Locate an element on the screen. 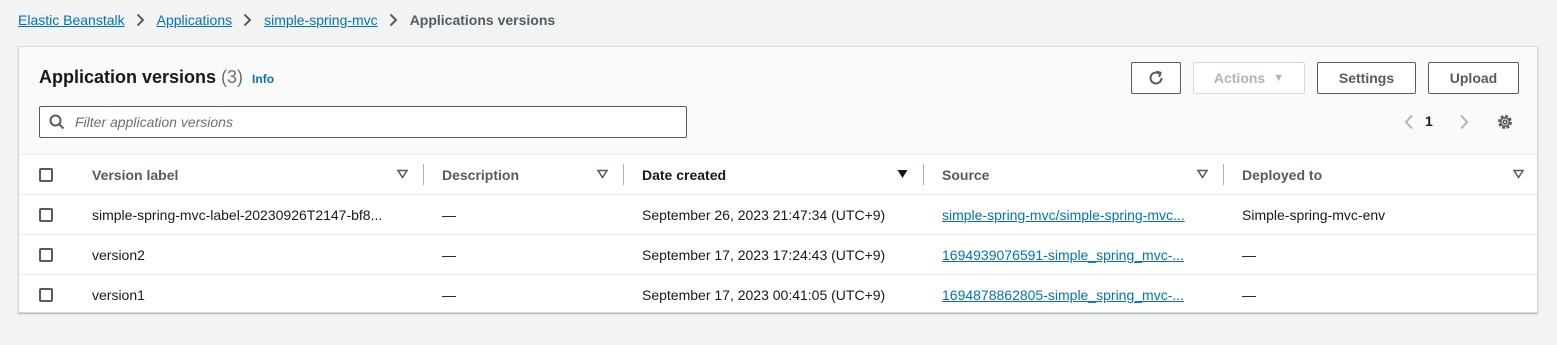 The height and width of the screenshot is (345, 1557). actions-button: Actions ▼ is located at coordinates (1249, 78).